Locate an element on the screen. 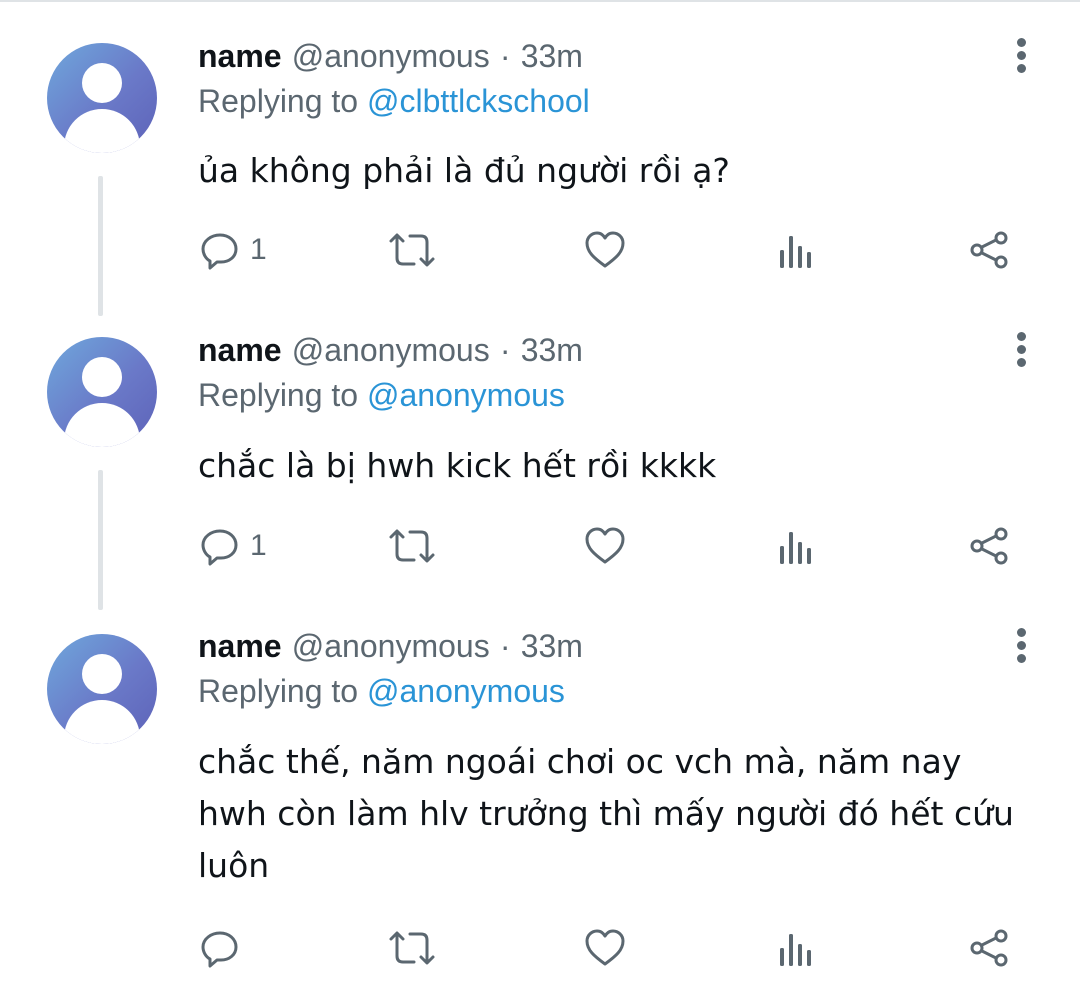  avatar is located at coordinates (102, 689).